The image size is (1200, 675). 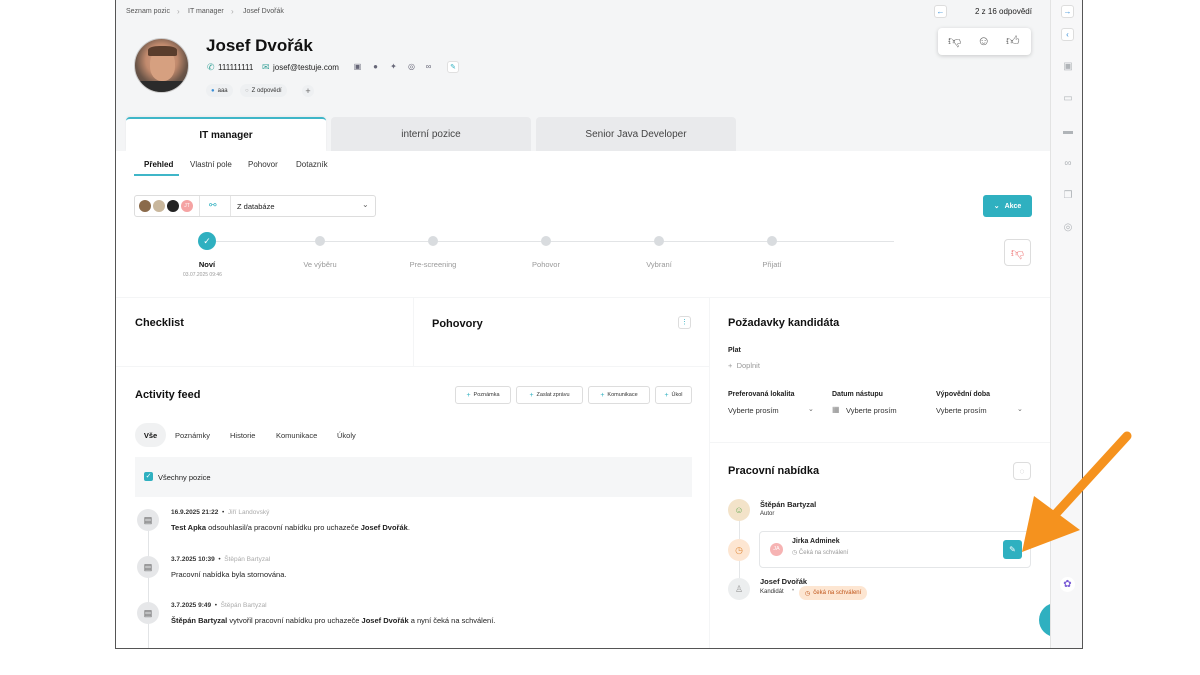 What do you see at coordinates (1067, 584) in the screenshot?
I see `brain-icon: ✿` at bounding box center [1067, 584].